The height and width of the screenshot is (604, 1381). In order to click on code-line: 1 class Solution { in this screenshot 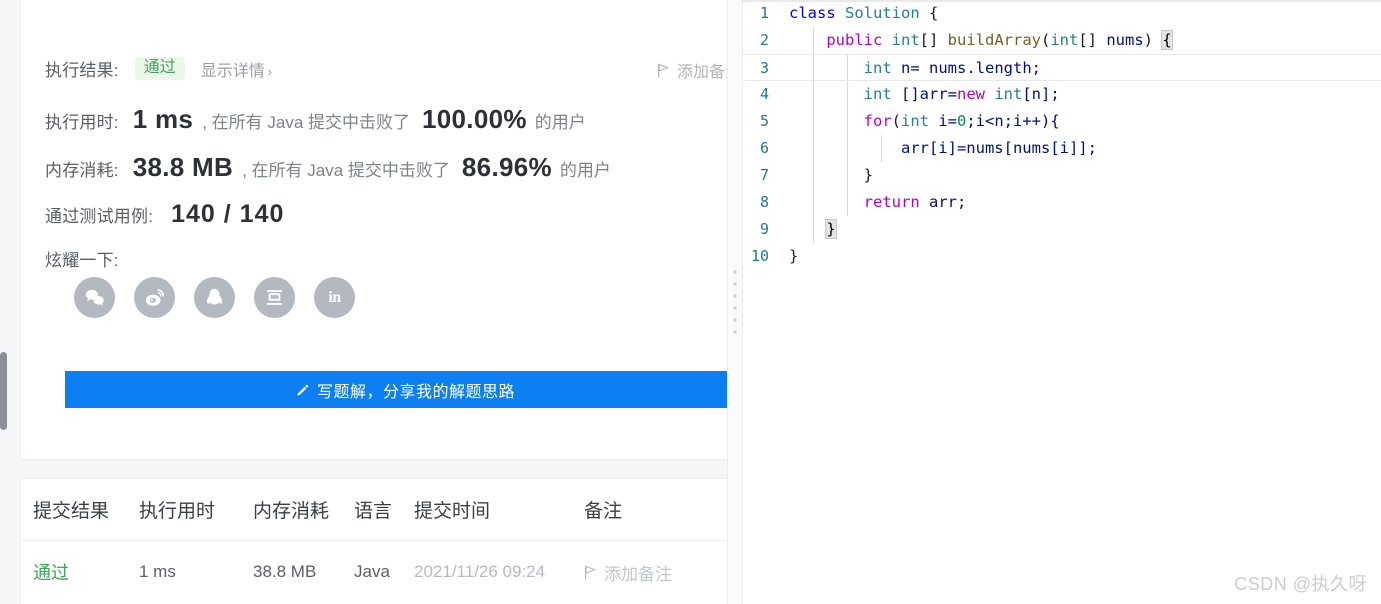, I will do `click(1062, 13)`.